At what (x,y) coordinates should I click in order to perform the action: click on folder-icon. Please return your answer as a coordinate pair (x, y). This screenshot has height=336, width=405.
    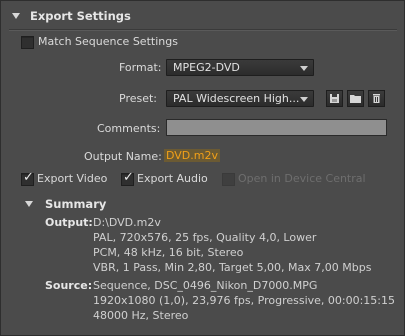
    Looking at the image, I should click on (355, 99).